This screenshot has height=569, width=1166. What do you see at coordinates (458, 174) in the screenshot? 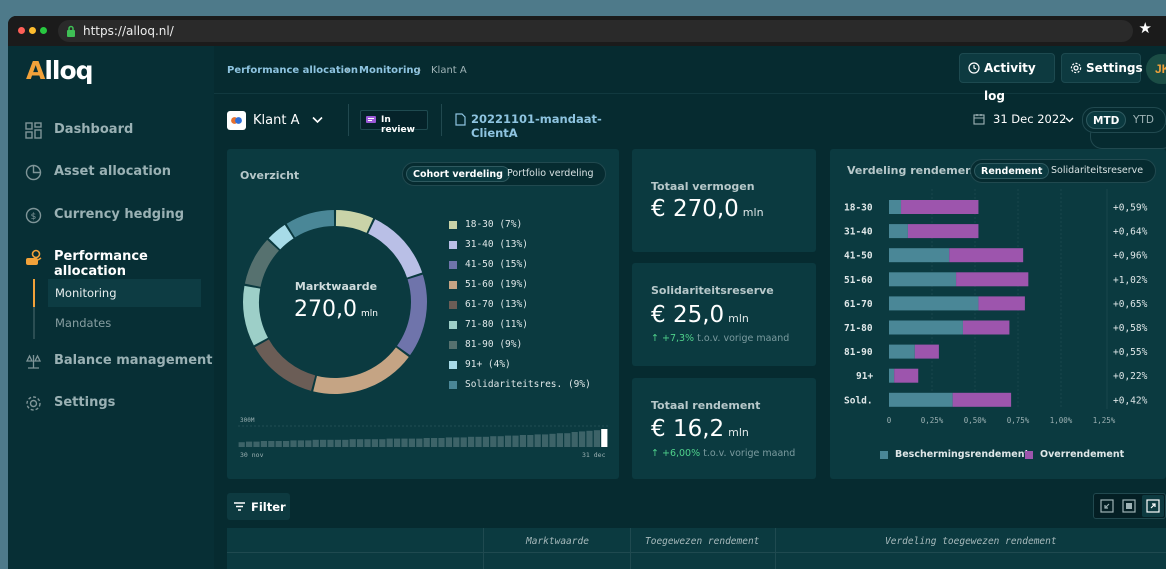
I see `tab-cohort-verdeling: Cohort verdeling` at bounding box center [458, 174].